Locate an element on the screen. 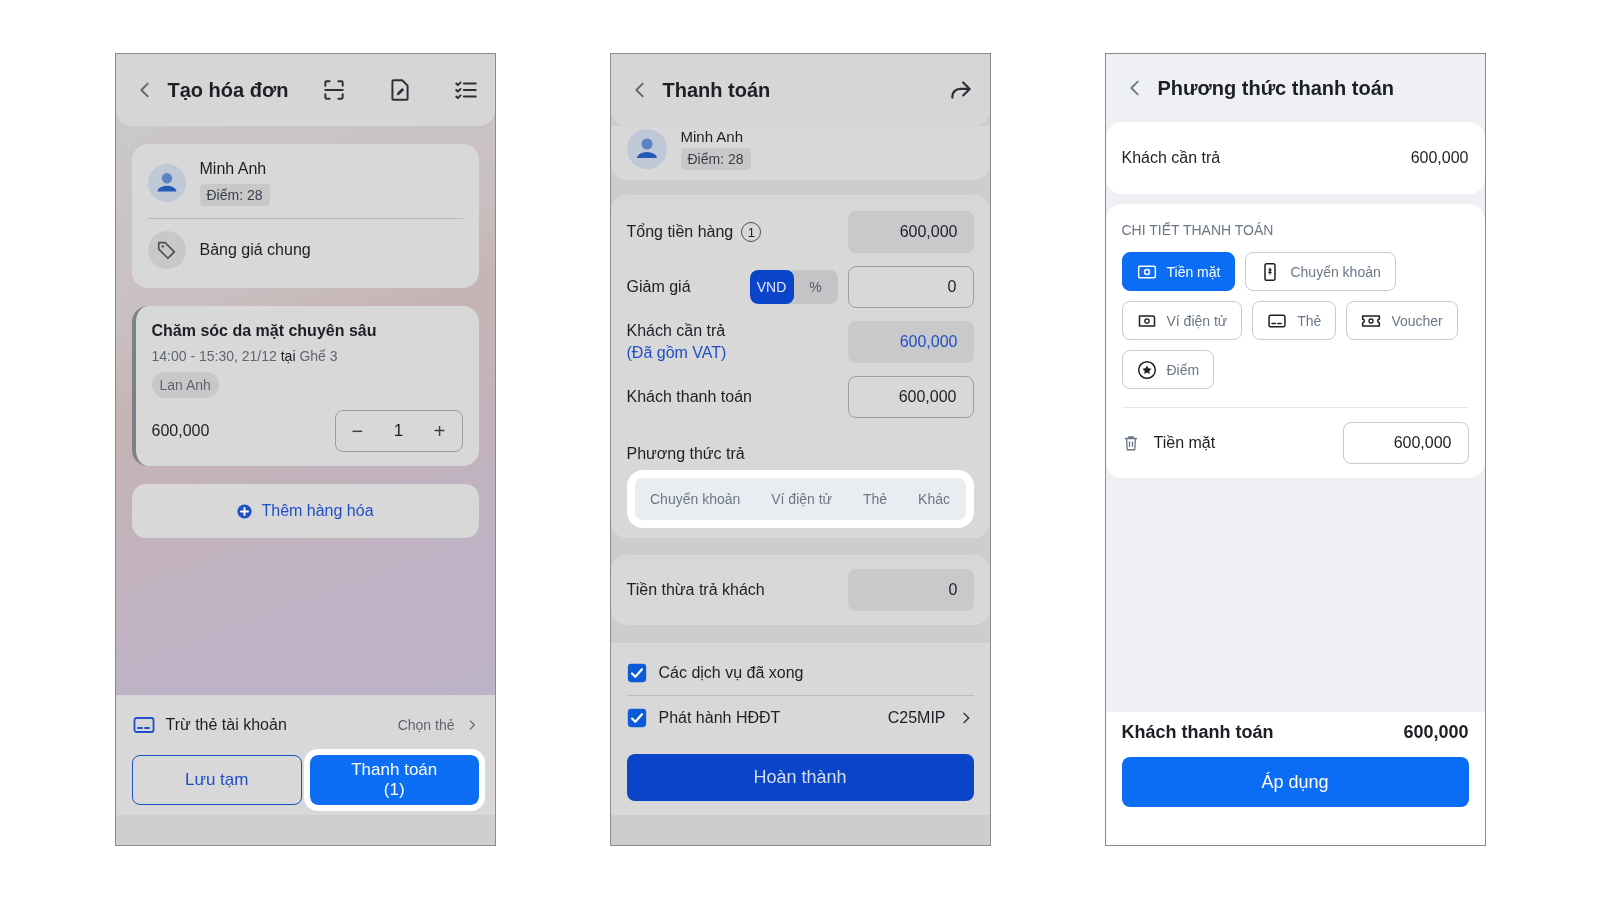 Image resolution: width=1600 pixels, height=900 pixels. screen-title: Thanh toán is located at coordinates (717, 90).